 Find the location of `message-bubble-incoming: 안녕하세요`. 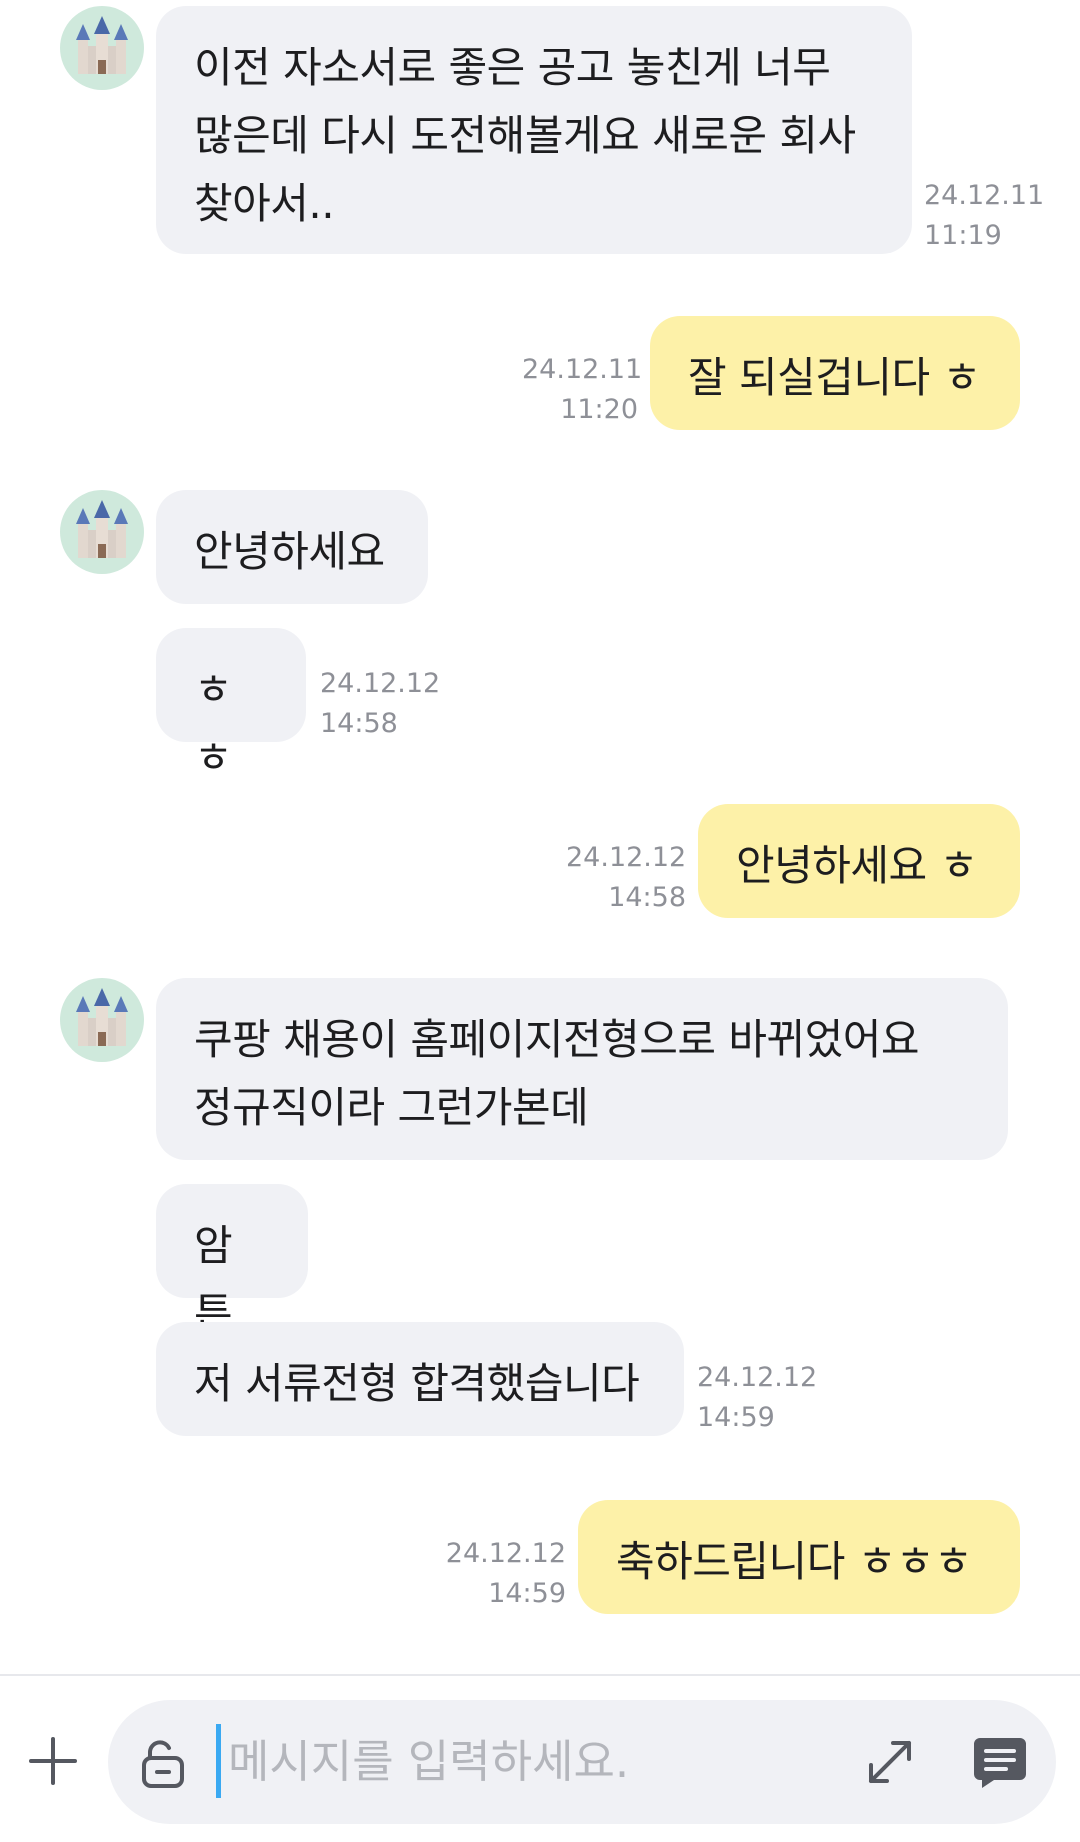

message-bubble-incoming: 안녕하세요 is located at coordinates (292, 547).